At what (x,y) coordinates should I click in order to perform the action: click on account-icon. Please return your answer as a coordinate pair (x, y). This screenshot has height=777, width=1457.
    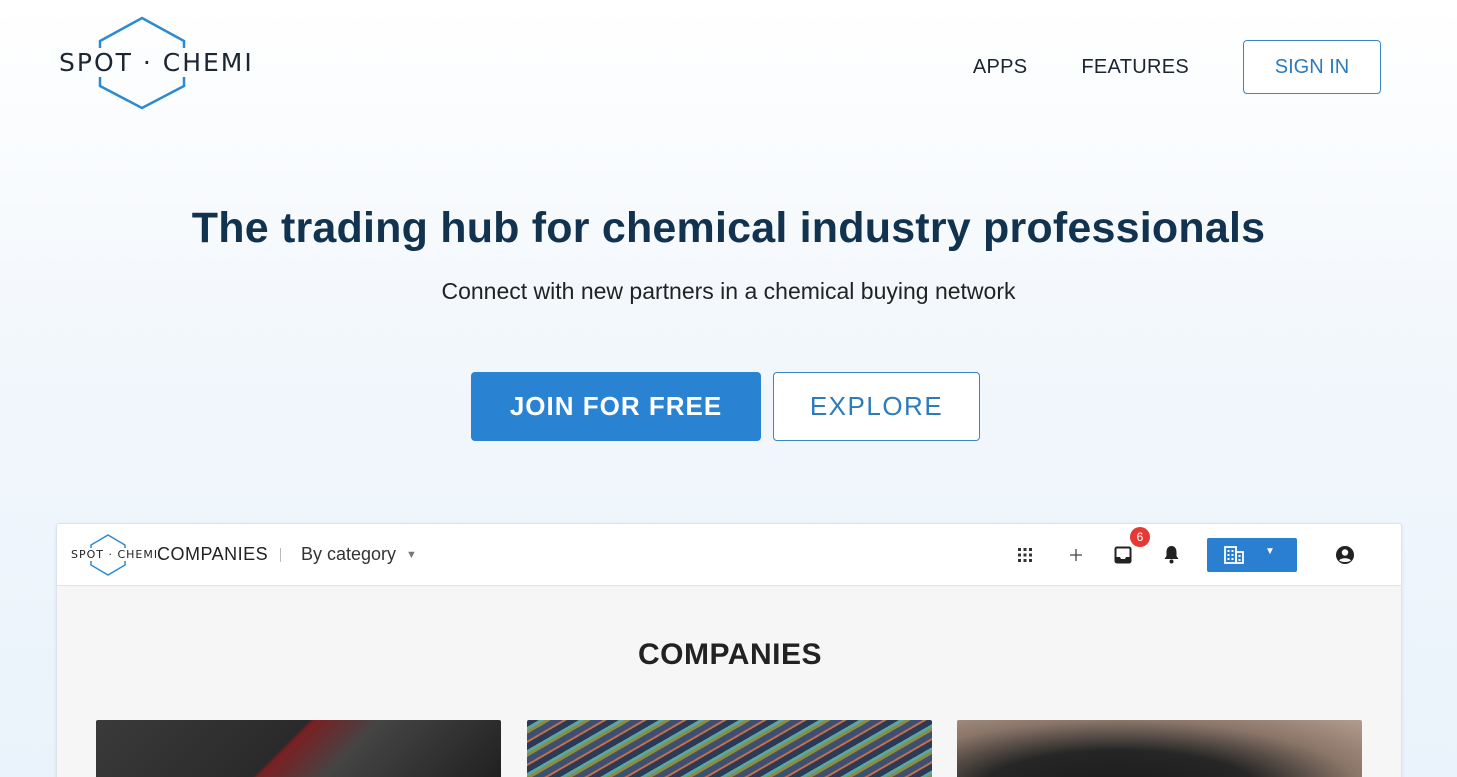
    Looking at the image, I should click on (1345, 555).